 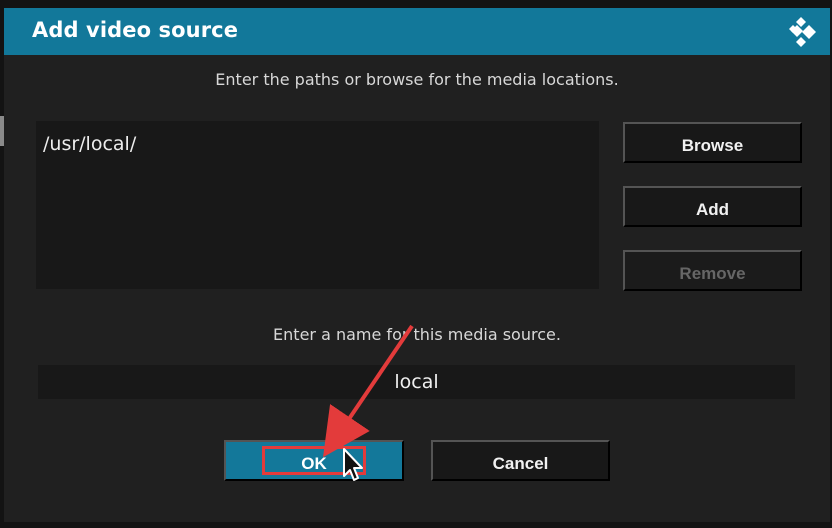 What do you see at coordinates (520, 460) in the screenshot?
I see `cancel-button: Cancel` at bounding box center [520, 460].